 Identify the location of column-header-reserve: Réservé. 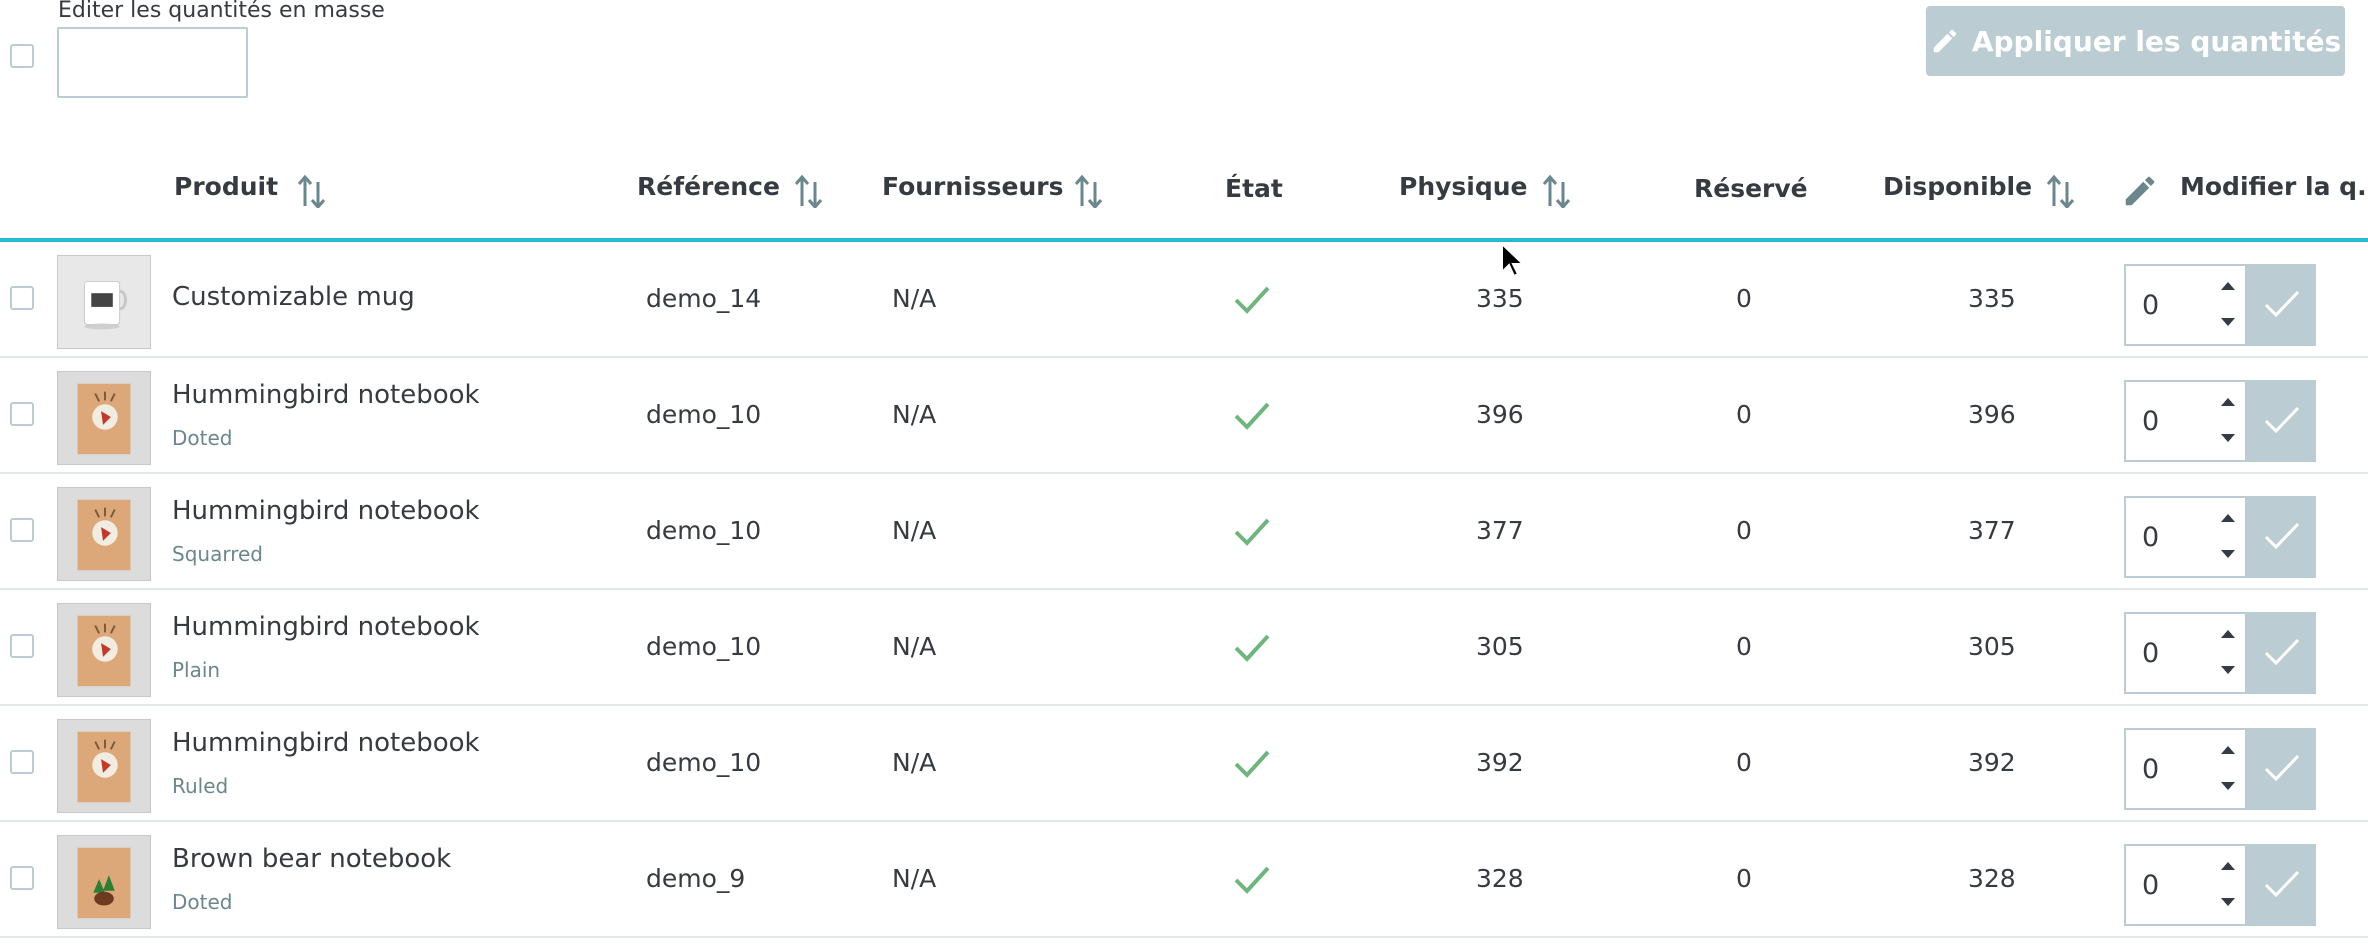
(1751, 188).